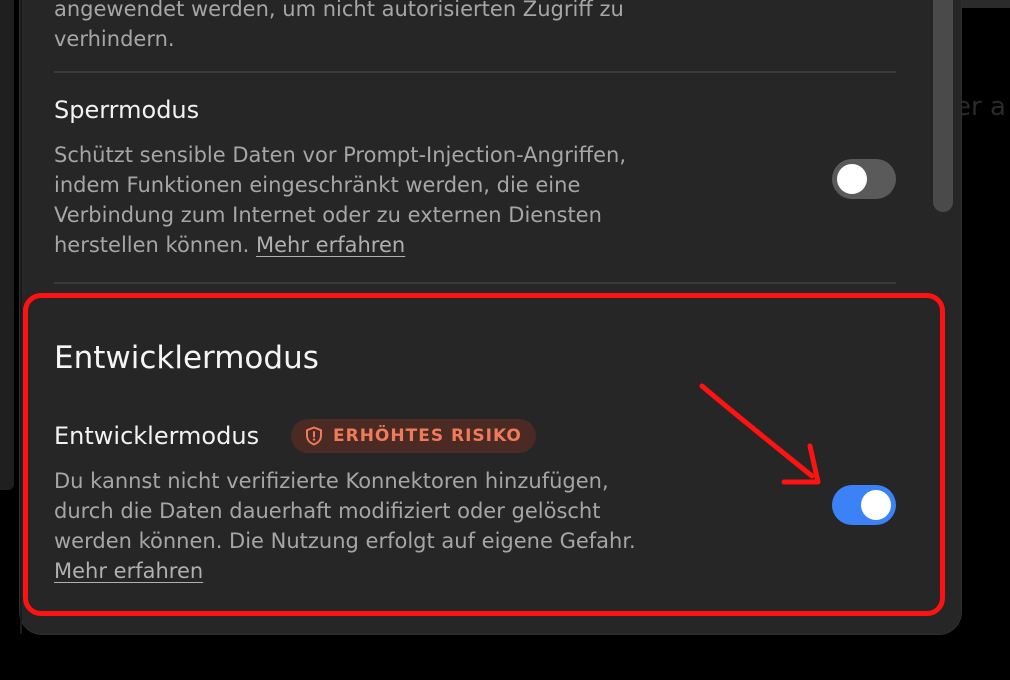 The height and width of the screenshot is (680, 1010). What do you see at coordinates (128, 571) in the screenshot?
I see `developer-mode-learn-more-link: Mehr erfahren` at bounding box center [128, 571].